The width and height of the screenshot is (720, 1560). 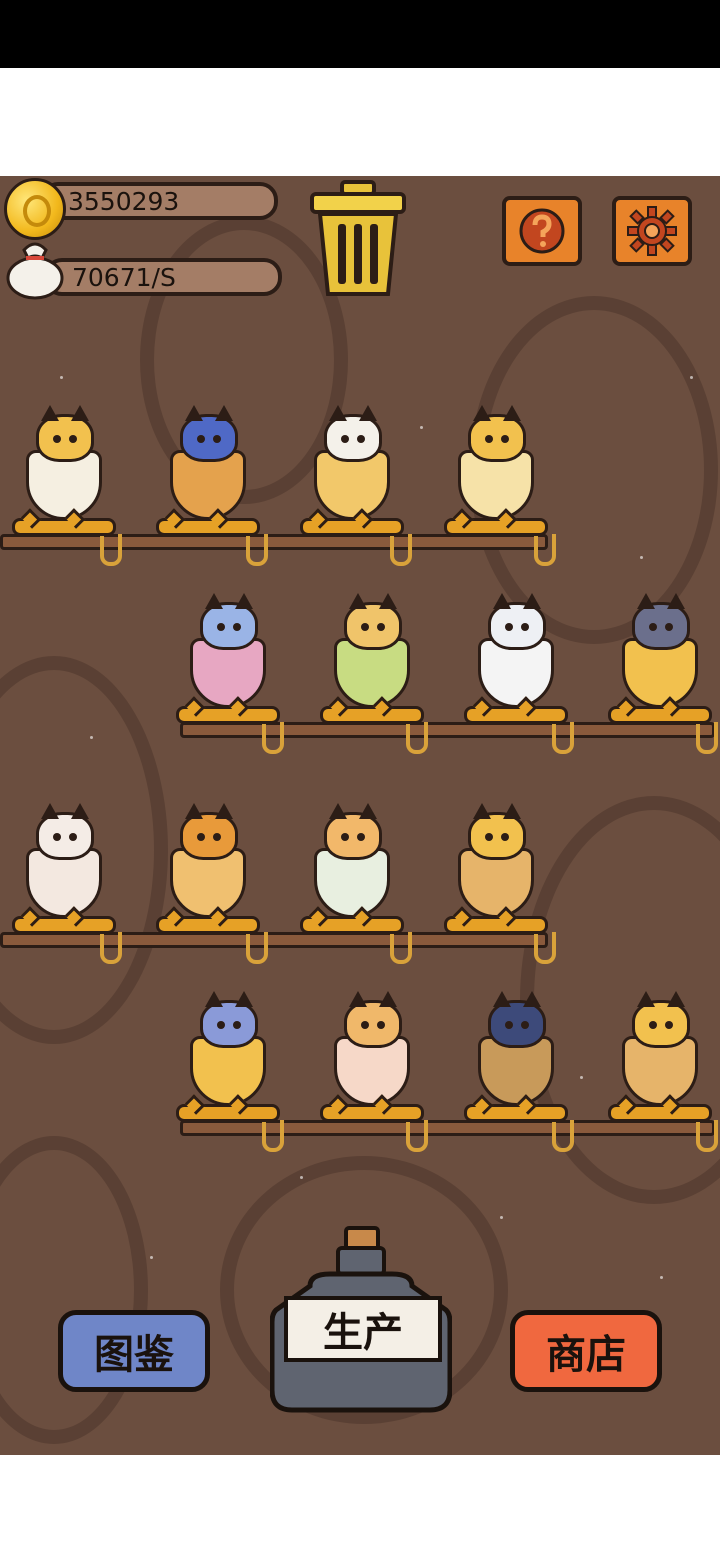 I want to click on cat-slot-cat-in-bowl-blue-robe, so click(x=516, y=639).